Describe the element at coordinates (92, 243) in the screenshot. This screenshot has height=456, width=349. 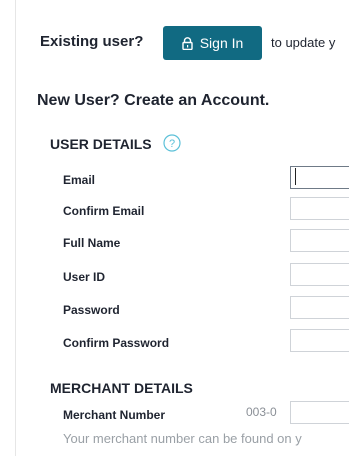
I see `full-name-label: Full Name` at that location.